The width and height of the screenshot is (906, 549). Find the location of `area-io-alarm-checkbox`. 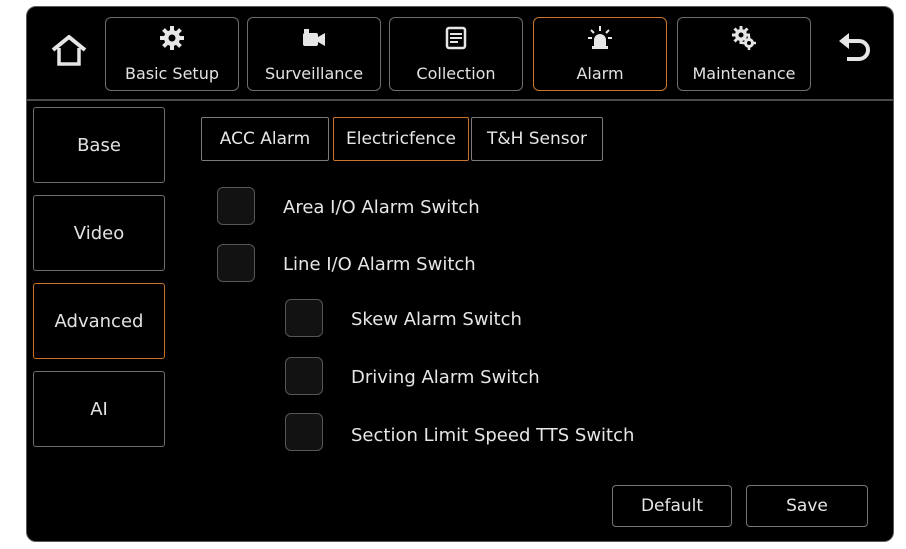

area-io-alarm-checkbox is located at coordinates (236, 206).